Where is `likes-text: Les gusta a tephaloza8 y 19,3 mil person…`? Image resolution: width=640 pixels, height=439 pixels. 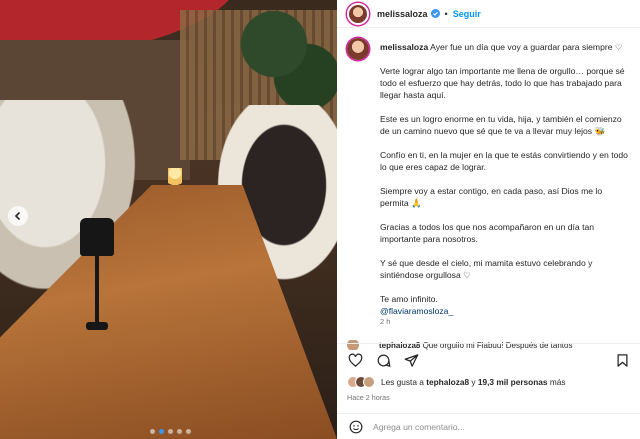
likes-text: Les gusta a tephaloza8 y 19,3 mil person… is located at coordinates (473, 382).